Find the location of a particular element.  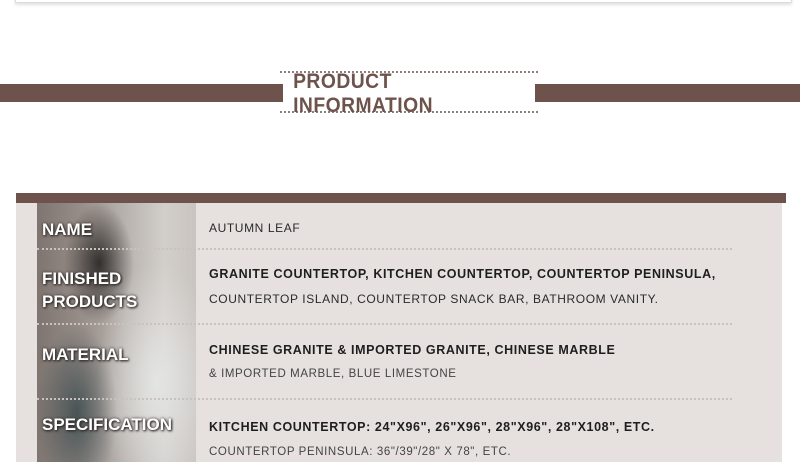

row-value-material-line-2: & IMPORTED MARBLE, BLUE LIMESTONE is located at coordinates (333, 374).